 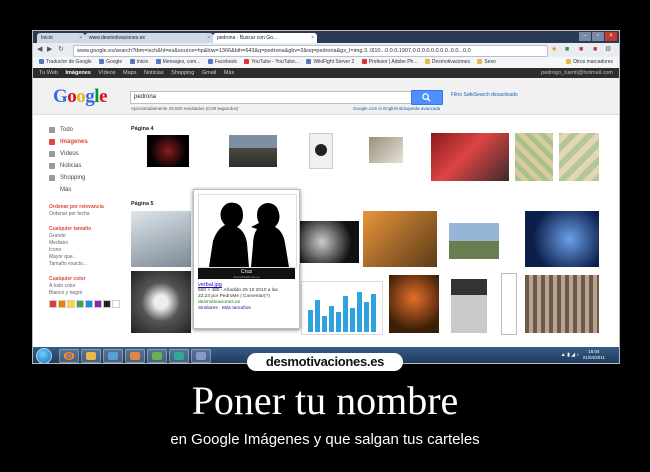 I want to click on tab-google-search: pedrona - Buscar con Go... ×, so click(x=265, y=38).